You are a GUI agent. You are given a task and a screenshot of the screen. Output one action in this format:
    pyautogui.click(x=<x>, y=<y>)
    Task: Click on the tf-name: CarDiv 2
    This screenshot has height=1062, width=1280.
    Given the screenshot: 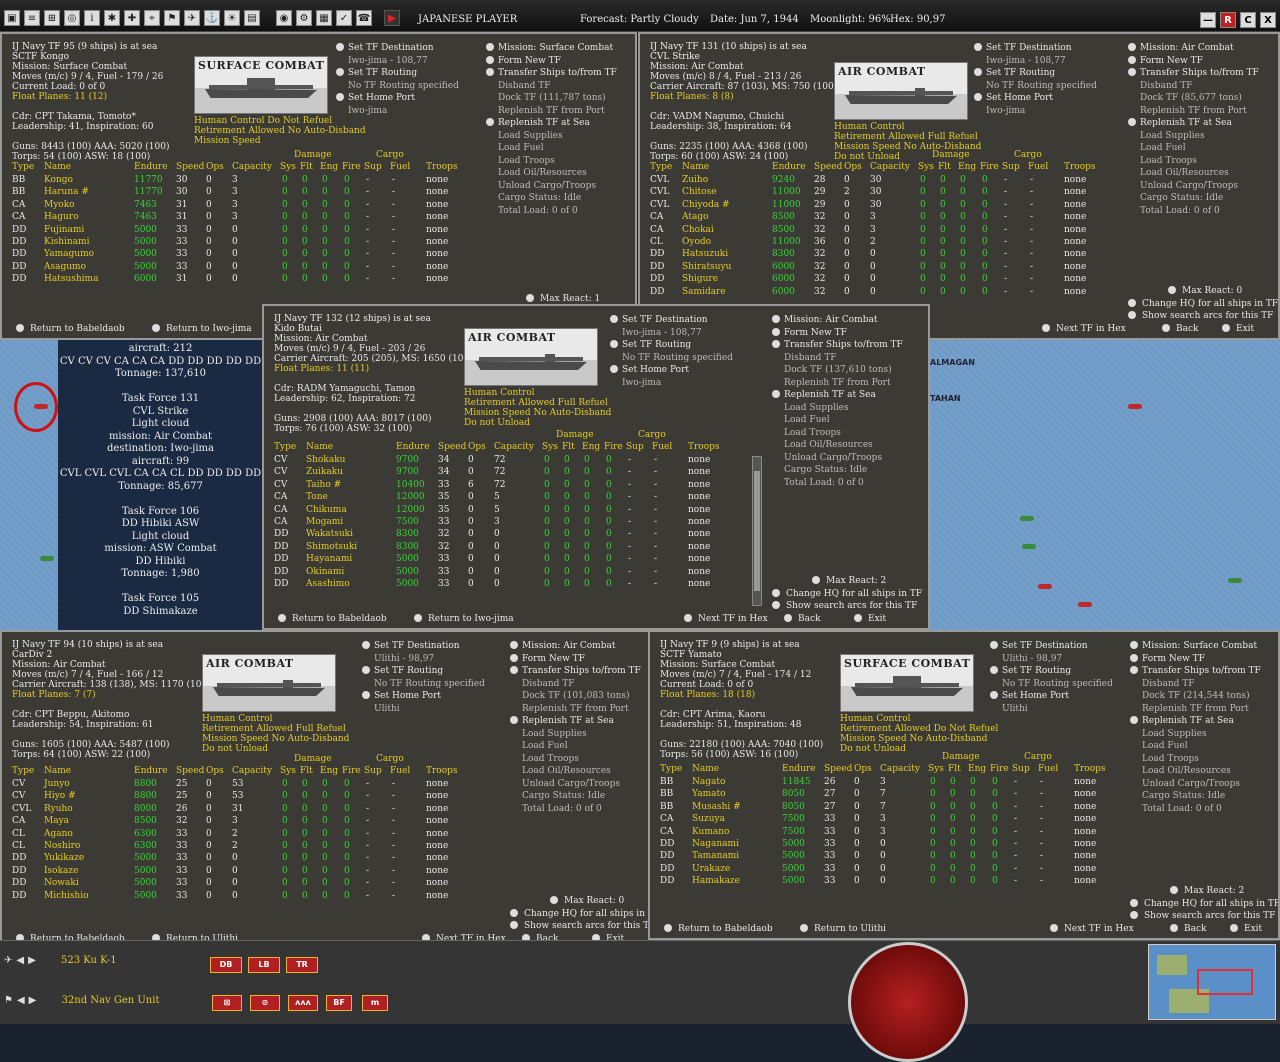 What is the action you would take?
    pyautogui.click(x=32, y=655)
    